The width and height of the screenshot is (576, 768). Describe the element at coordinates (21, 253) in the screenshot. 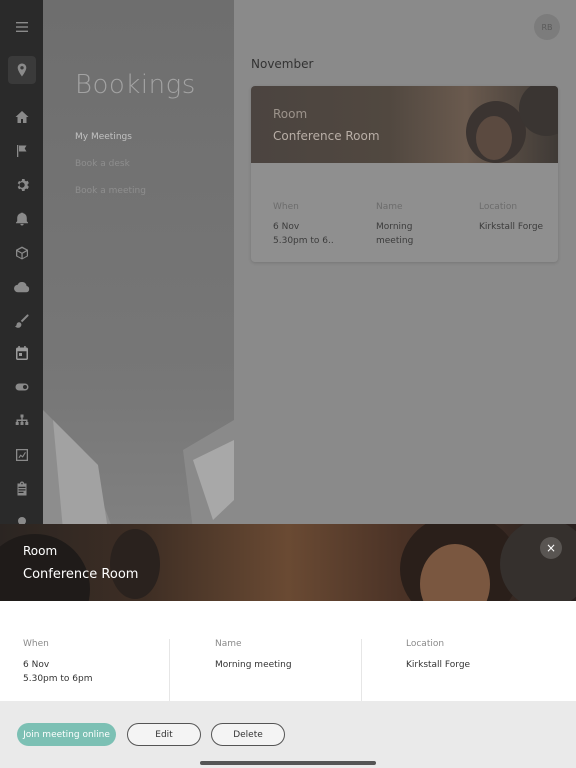

I see `cube-icon` at that location.